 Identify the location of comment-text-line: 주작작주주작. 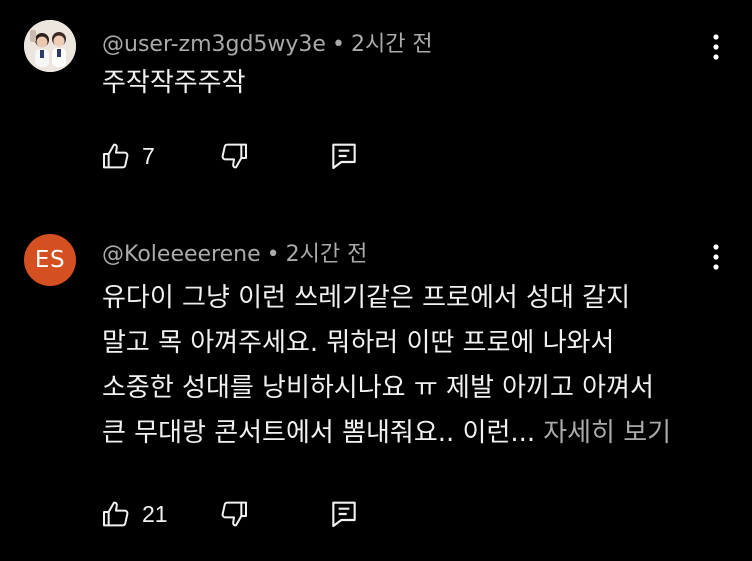
(174, 83).